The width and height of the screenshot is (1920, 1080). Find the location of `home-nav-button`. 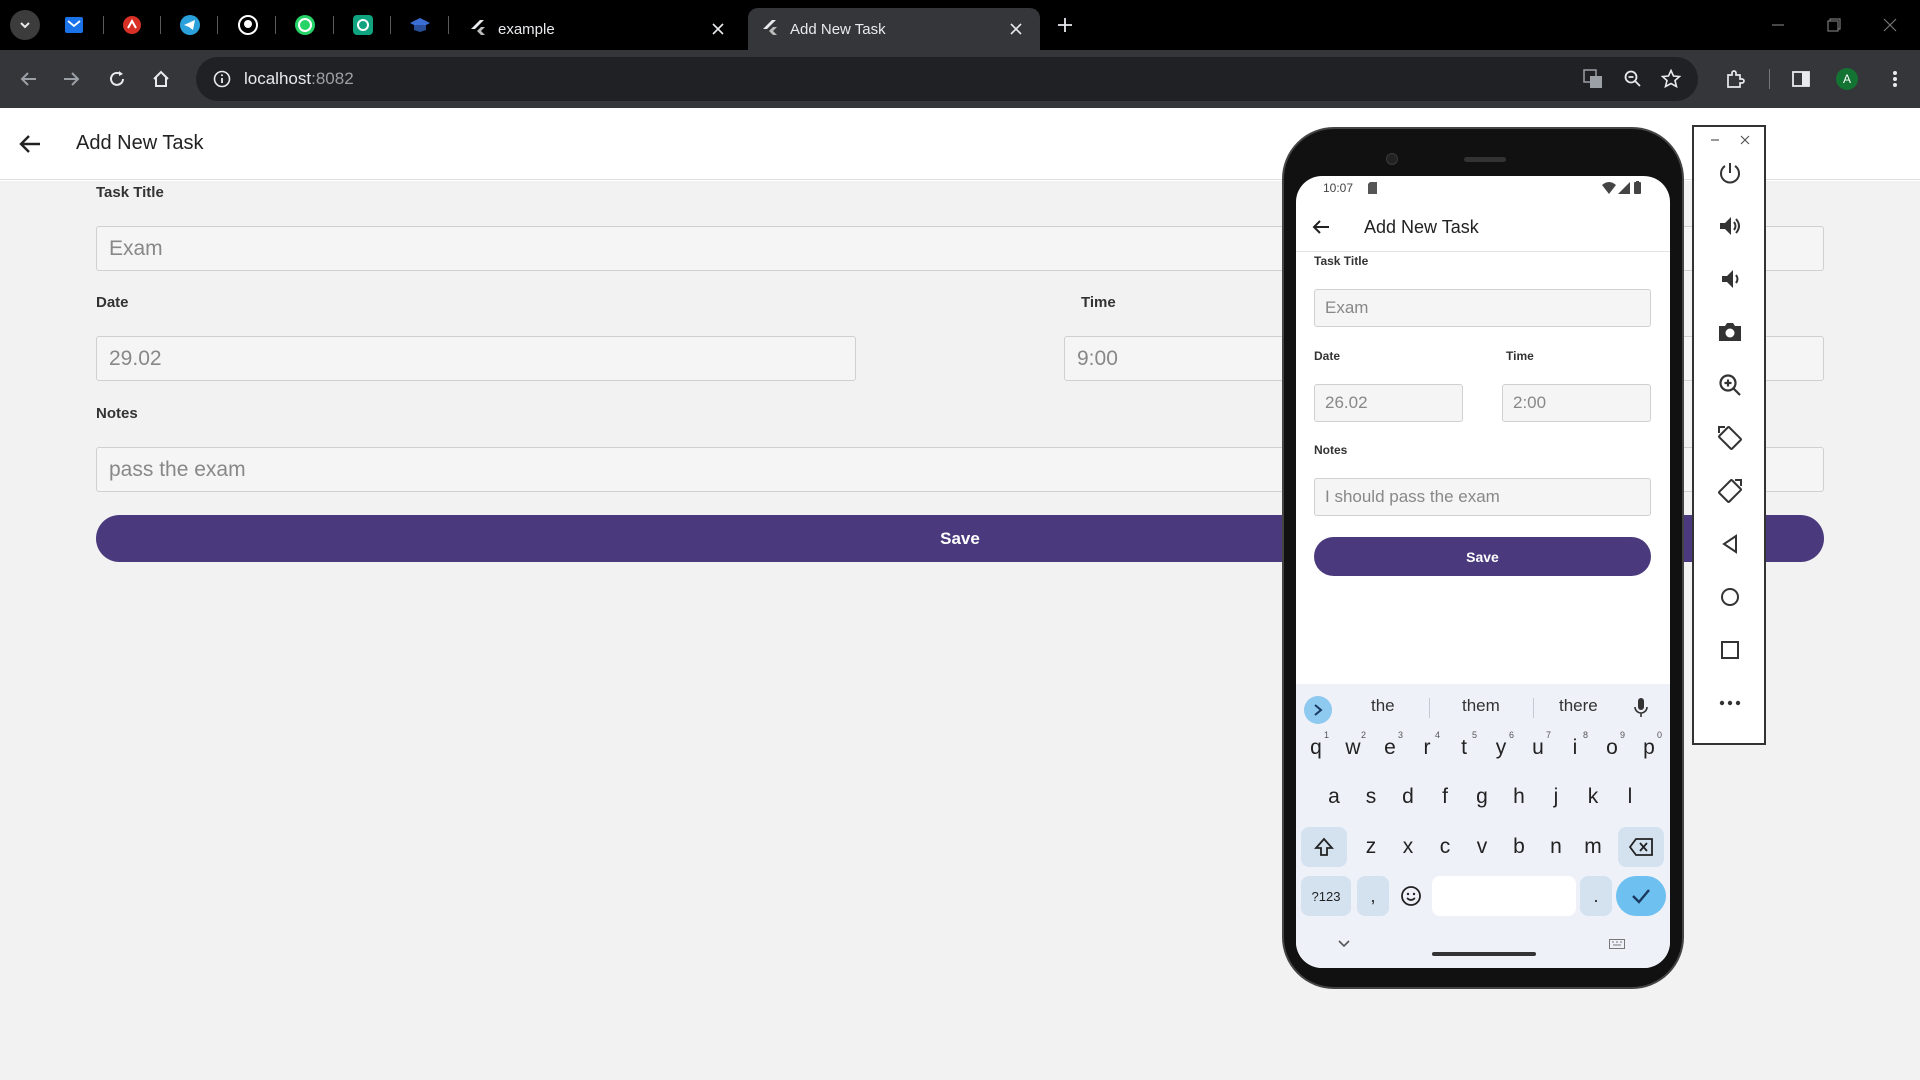

home-nav-button is located at coordinates (1730, 597).